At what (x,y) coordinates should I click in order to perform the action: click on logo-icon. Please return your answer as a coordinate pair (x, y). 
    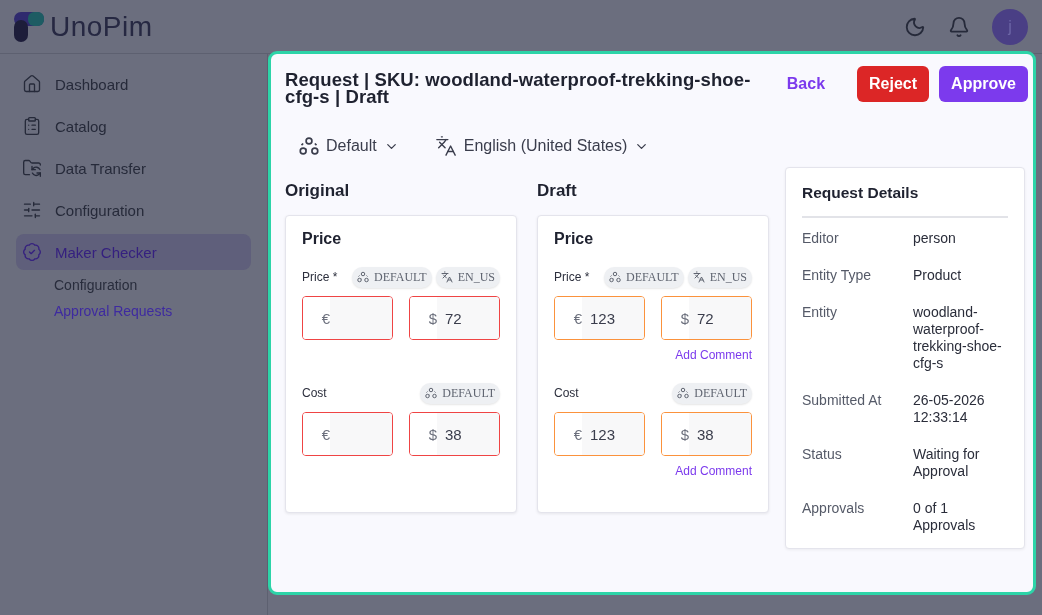
    Looking at the image, I should click on (29, 26).